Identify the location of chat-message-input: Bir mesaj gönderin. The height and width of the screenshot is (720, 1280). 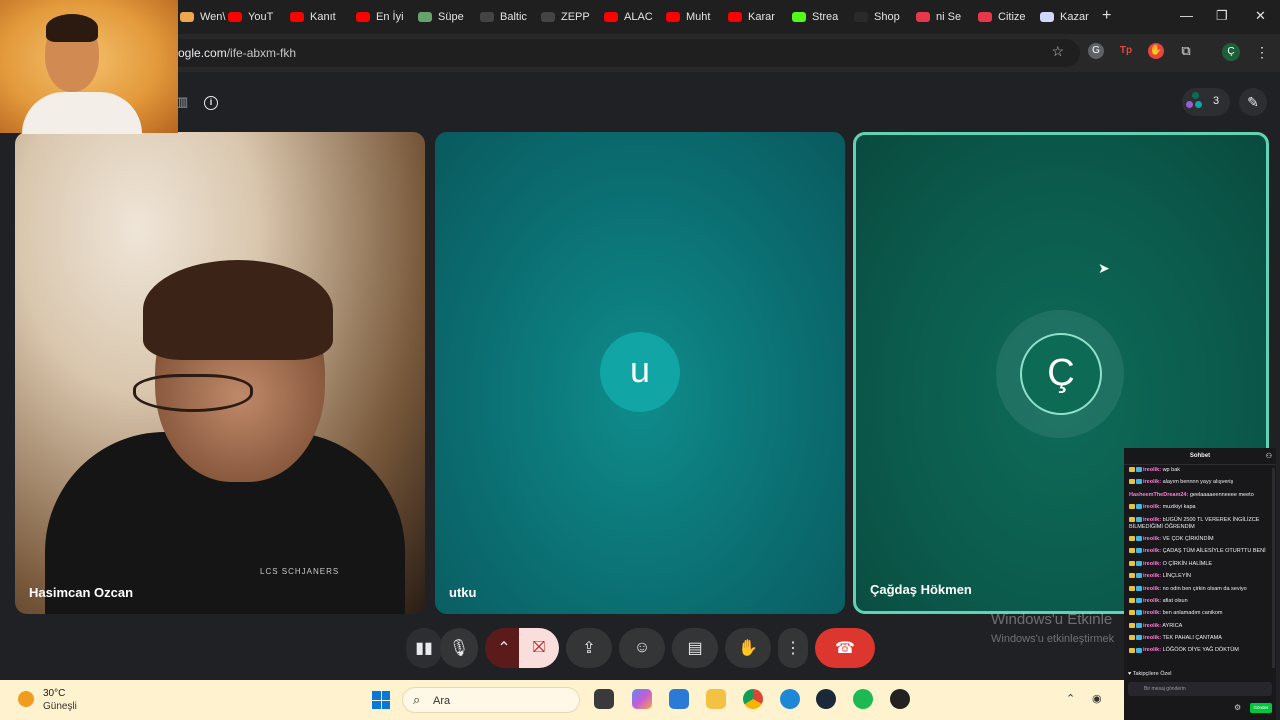
(1200, 689).